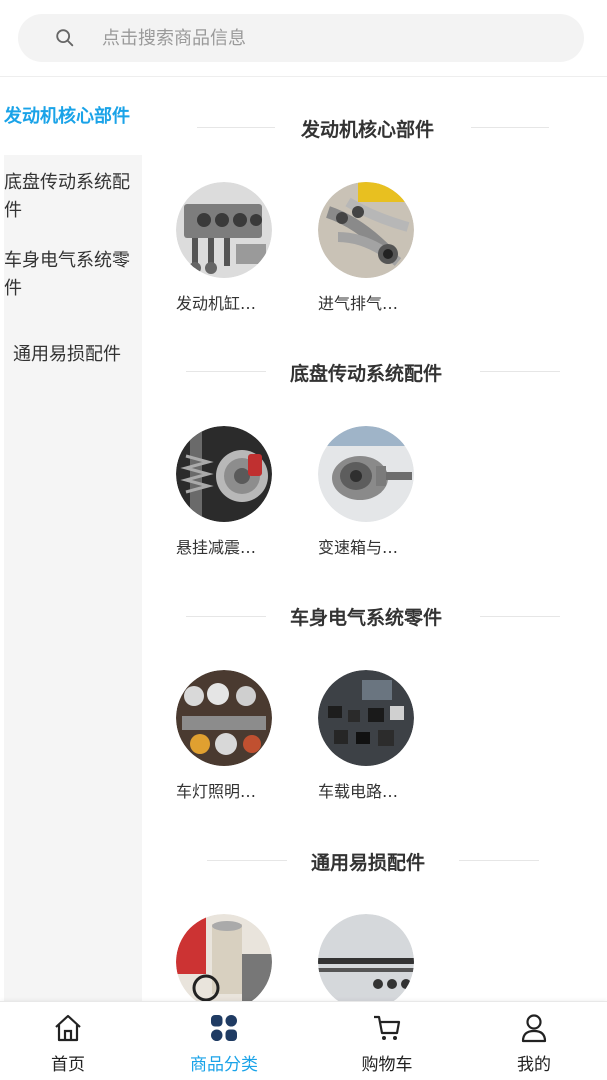  Describe the element at coordinates (534, 1065) in the screenshot. I see `nav-label: 我的` at that location.